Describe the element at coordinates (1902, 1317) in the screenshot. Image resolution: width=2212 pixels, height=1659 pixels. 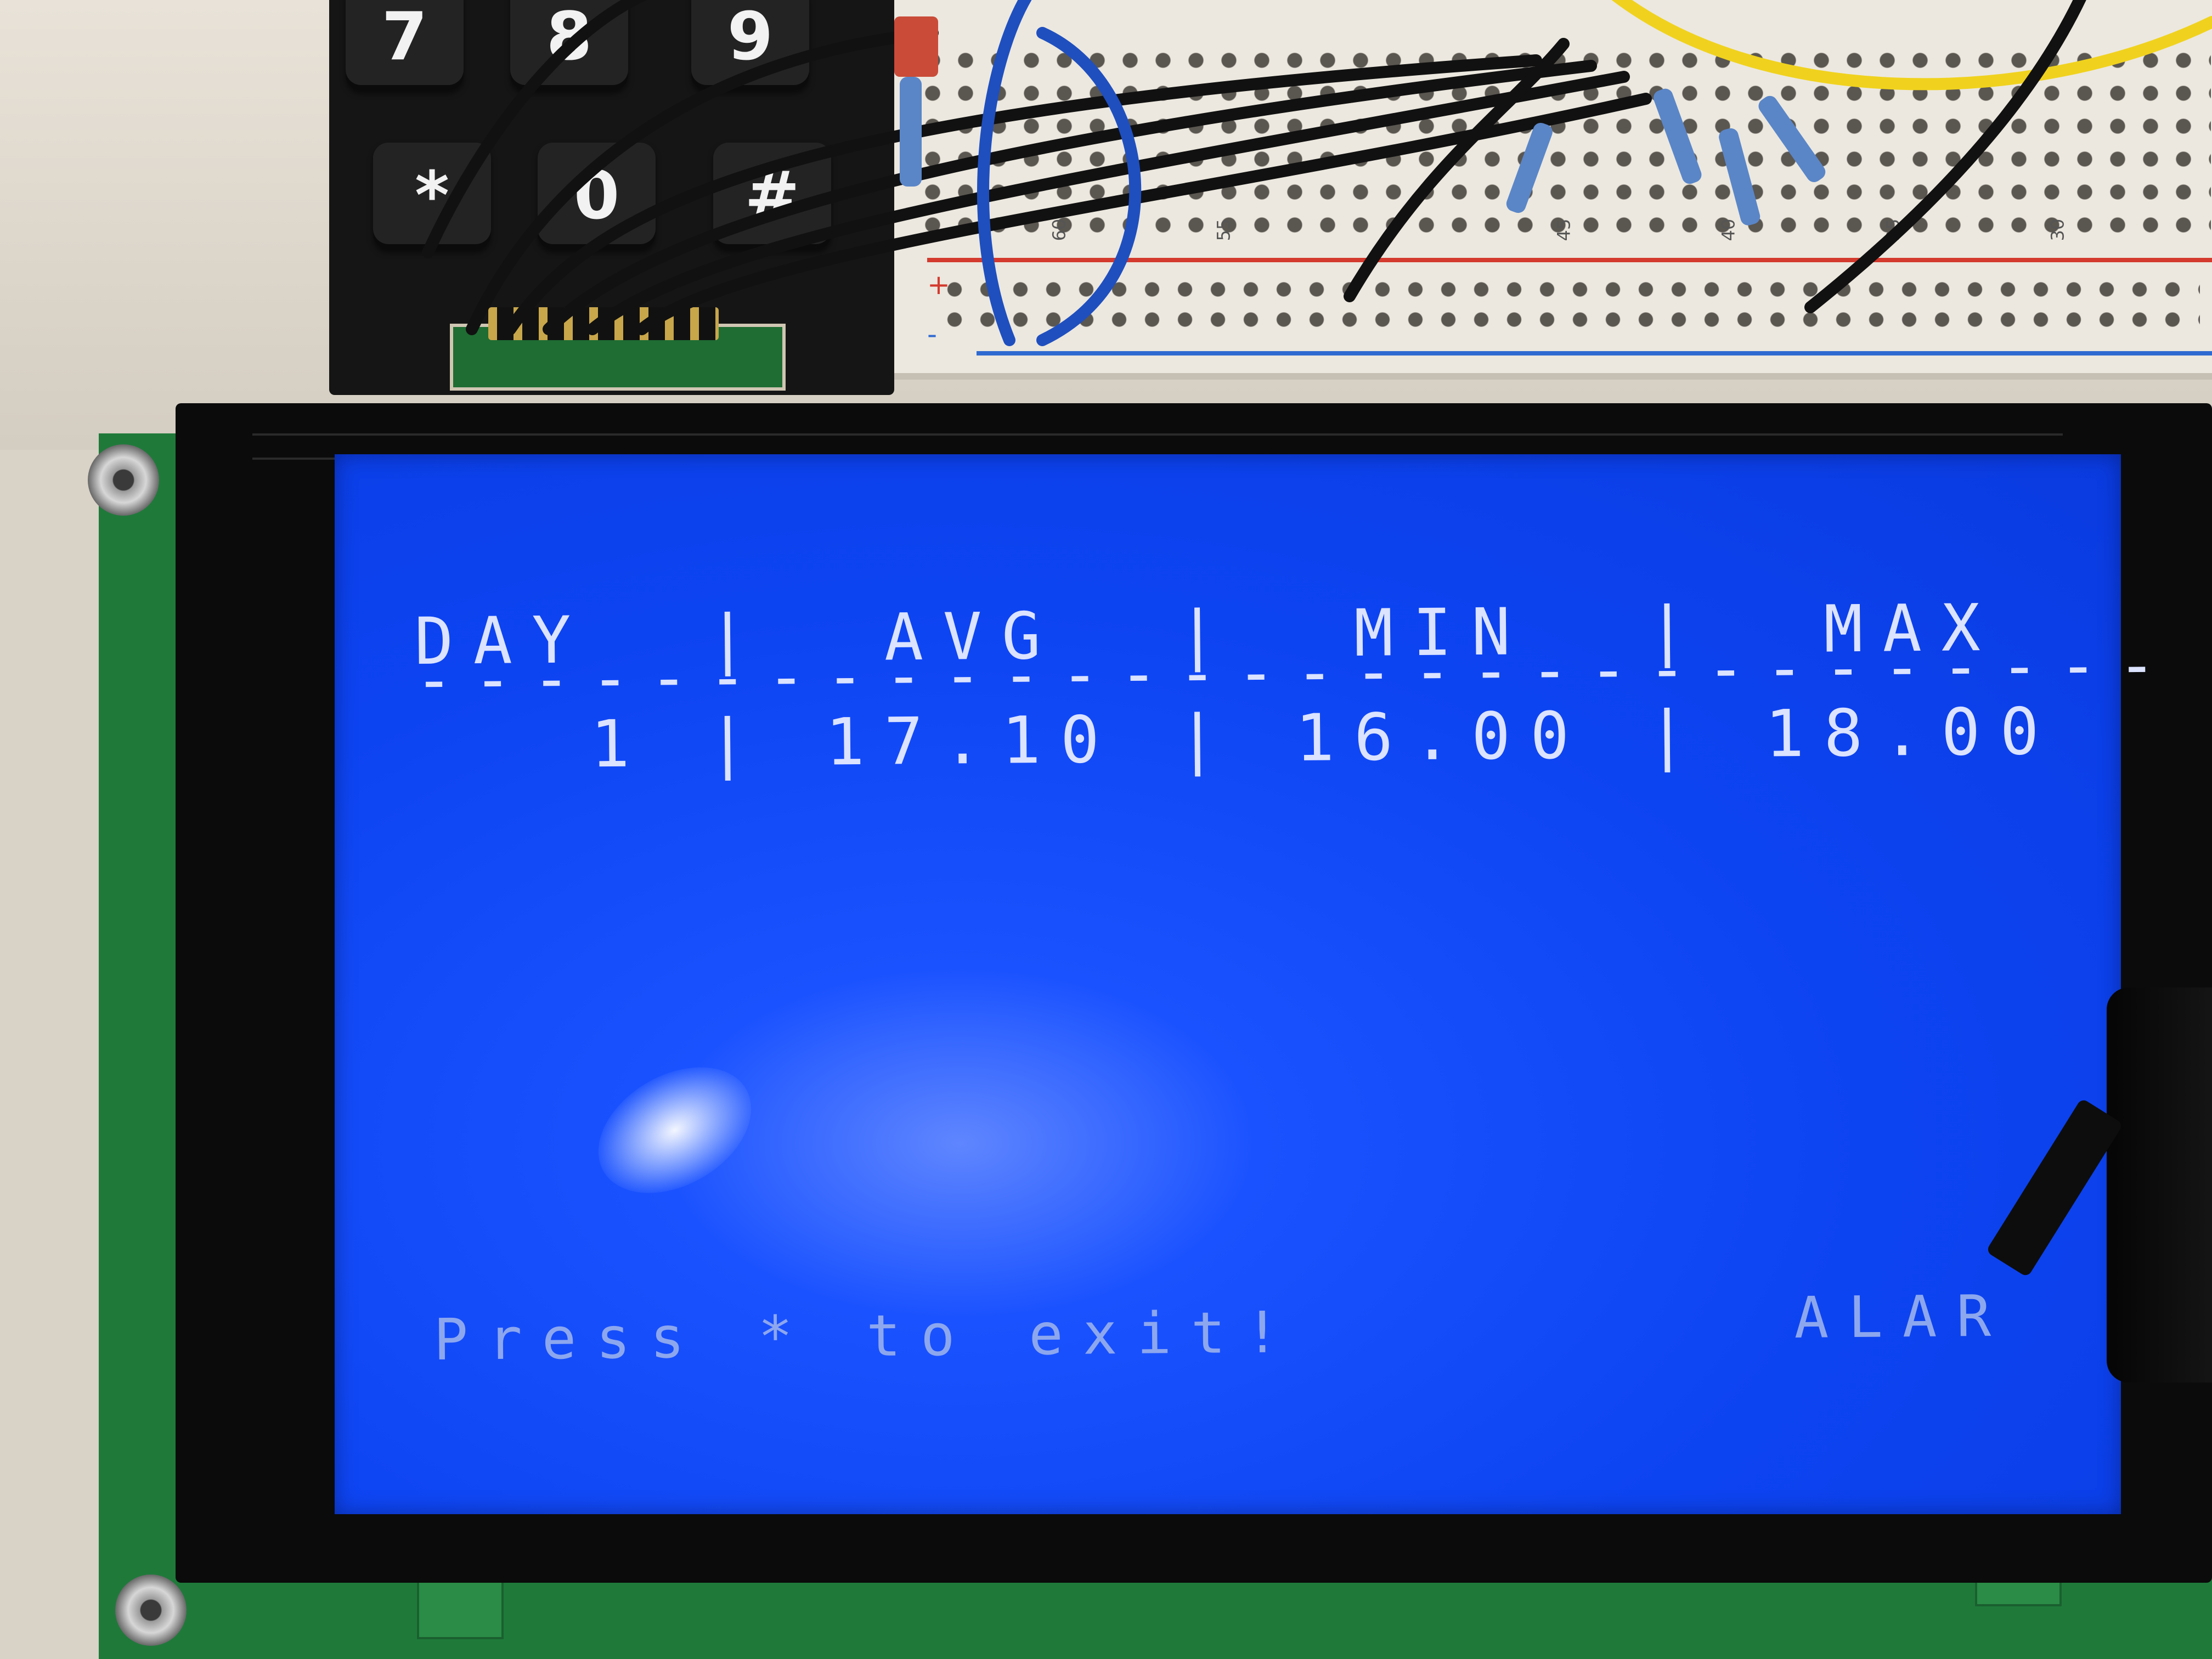
I see `alarm-indicator: ALAR` at that location.